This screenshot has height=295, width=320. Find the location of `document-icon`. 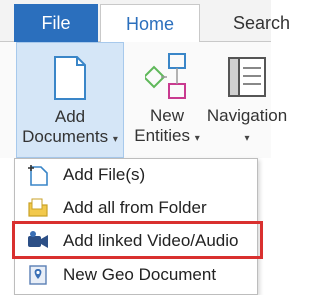

document-icon is located at coordinates (70, 78).